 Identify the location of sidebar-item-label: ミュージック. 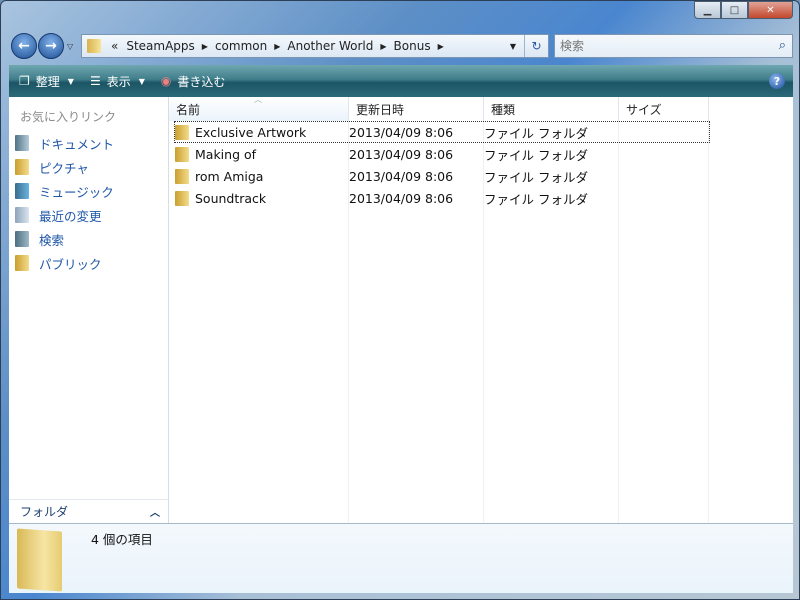
(76, 192).